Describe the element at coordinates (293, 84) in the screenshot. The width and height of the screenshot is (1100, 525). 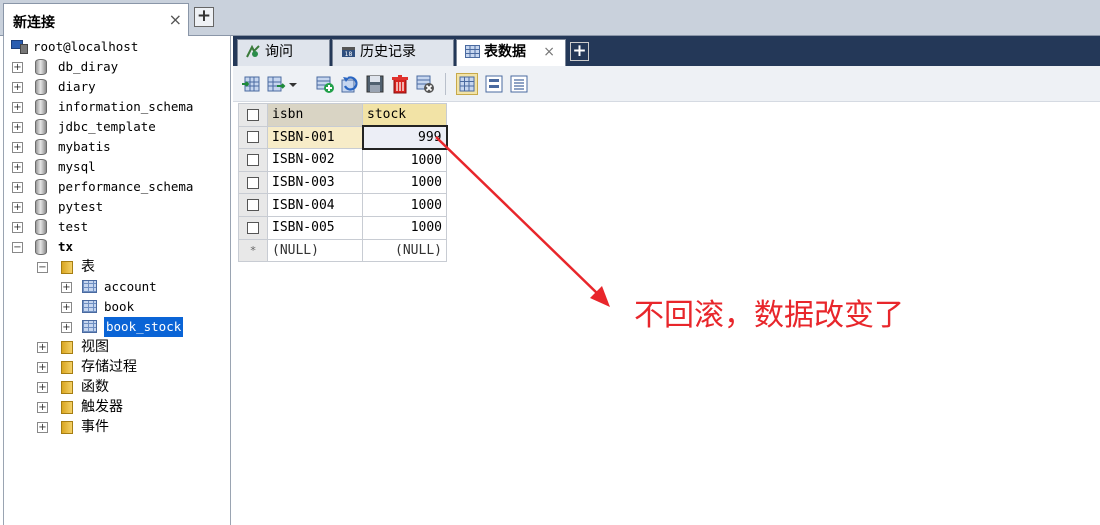
I see `chevron-down-icon` at that location.